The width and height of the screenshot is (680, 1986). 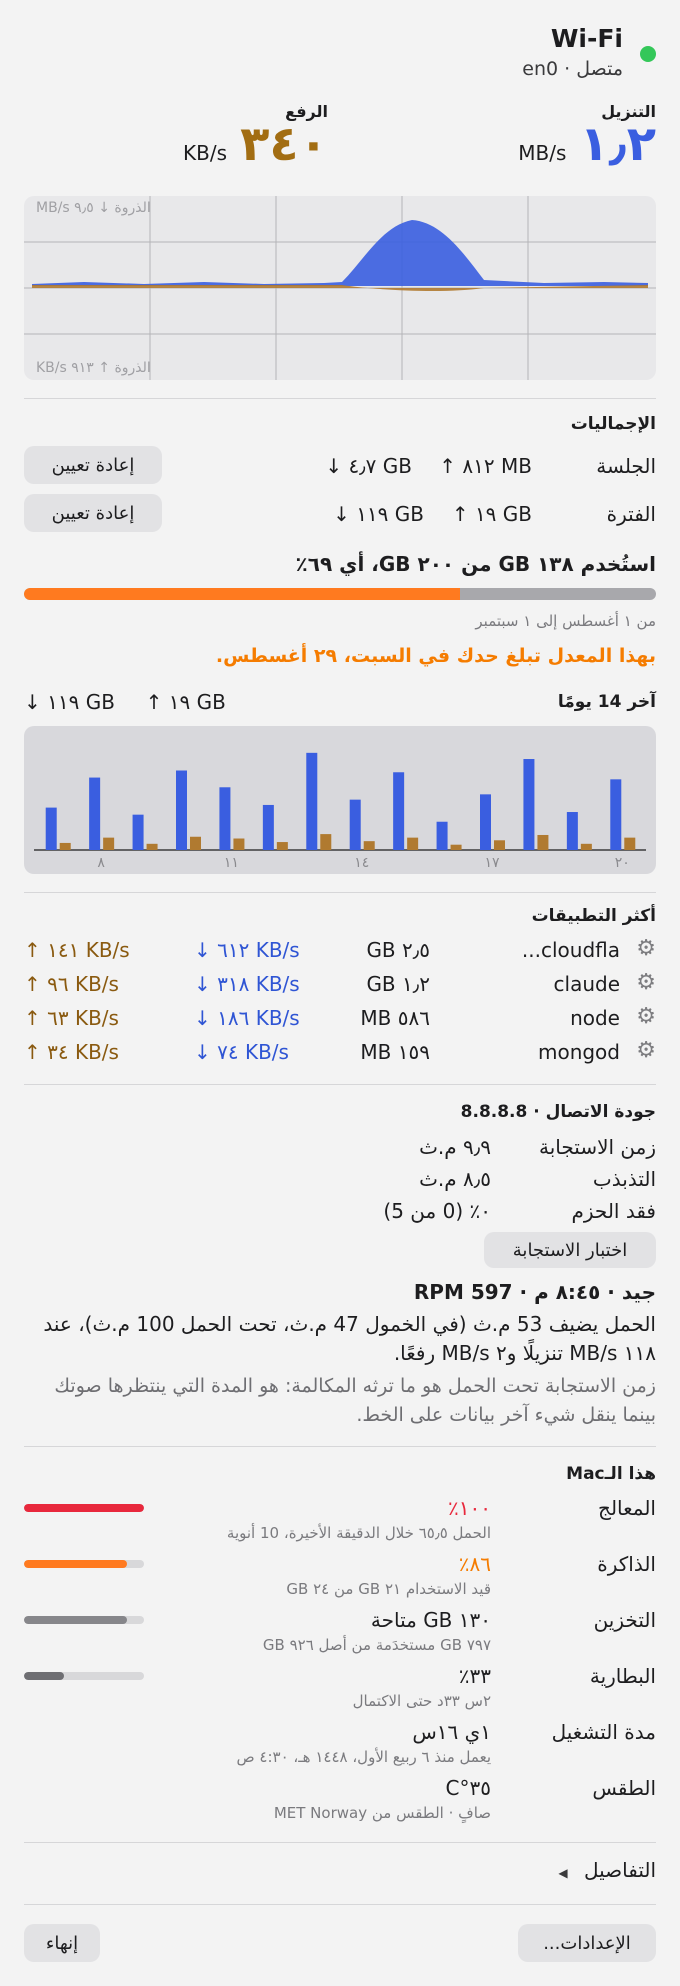 I want to click on app-upload-rate: ↑ ٣٤ KB/s, so click(x=71, y=1052).